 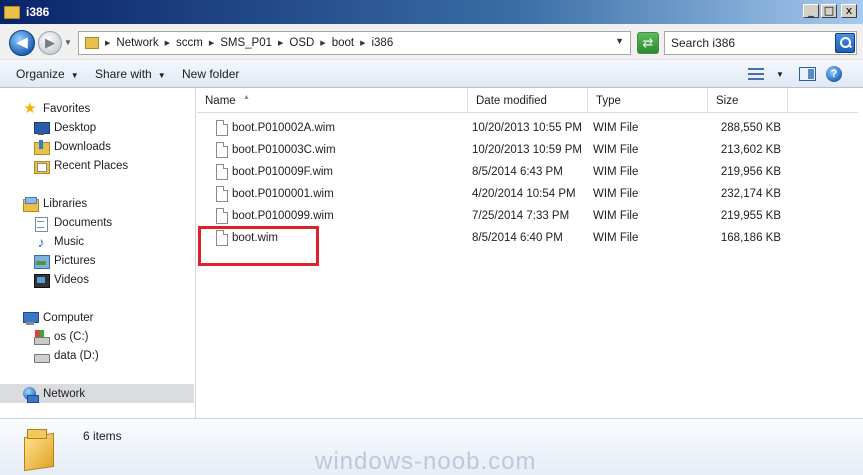 I want to click on nav-favorites: ★ Favorites, so click(x=97, y=108).